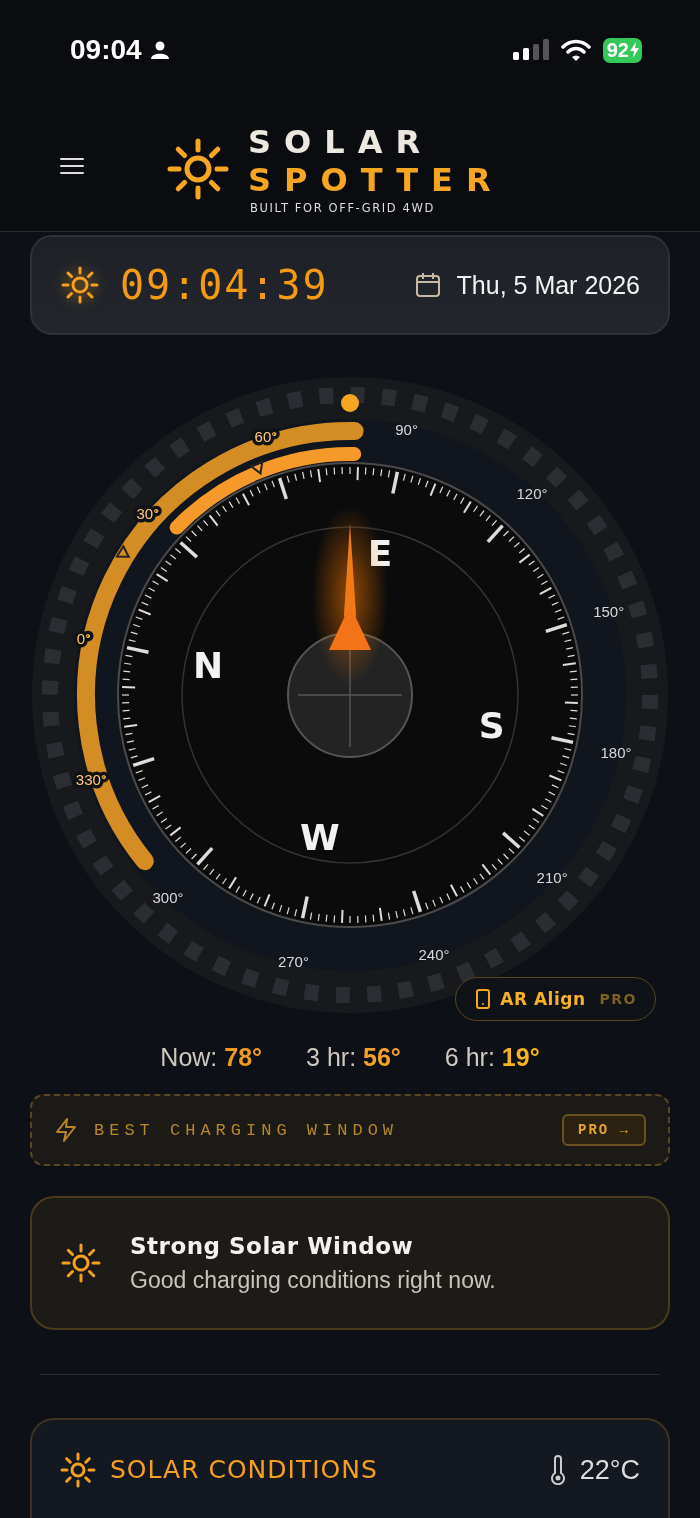 This screenshot has height=1518, width=700. What do you see at coordinates (244, 1470) in the screenshot?
I see `conditions-title: SOLAR CONDITIONS` at bounding box center [244, 1470].